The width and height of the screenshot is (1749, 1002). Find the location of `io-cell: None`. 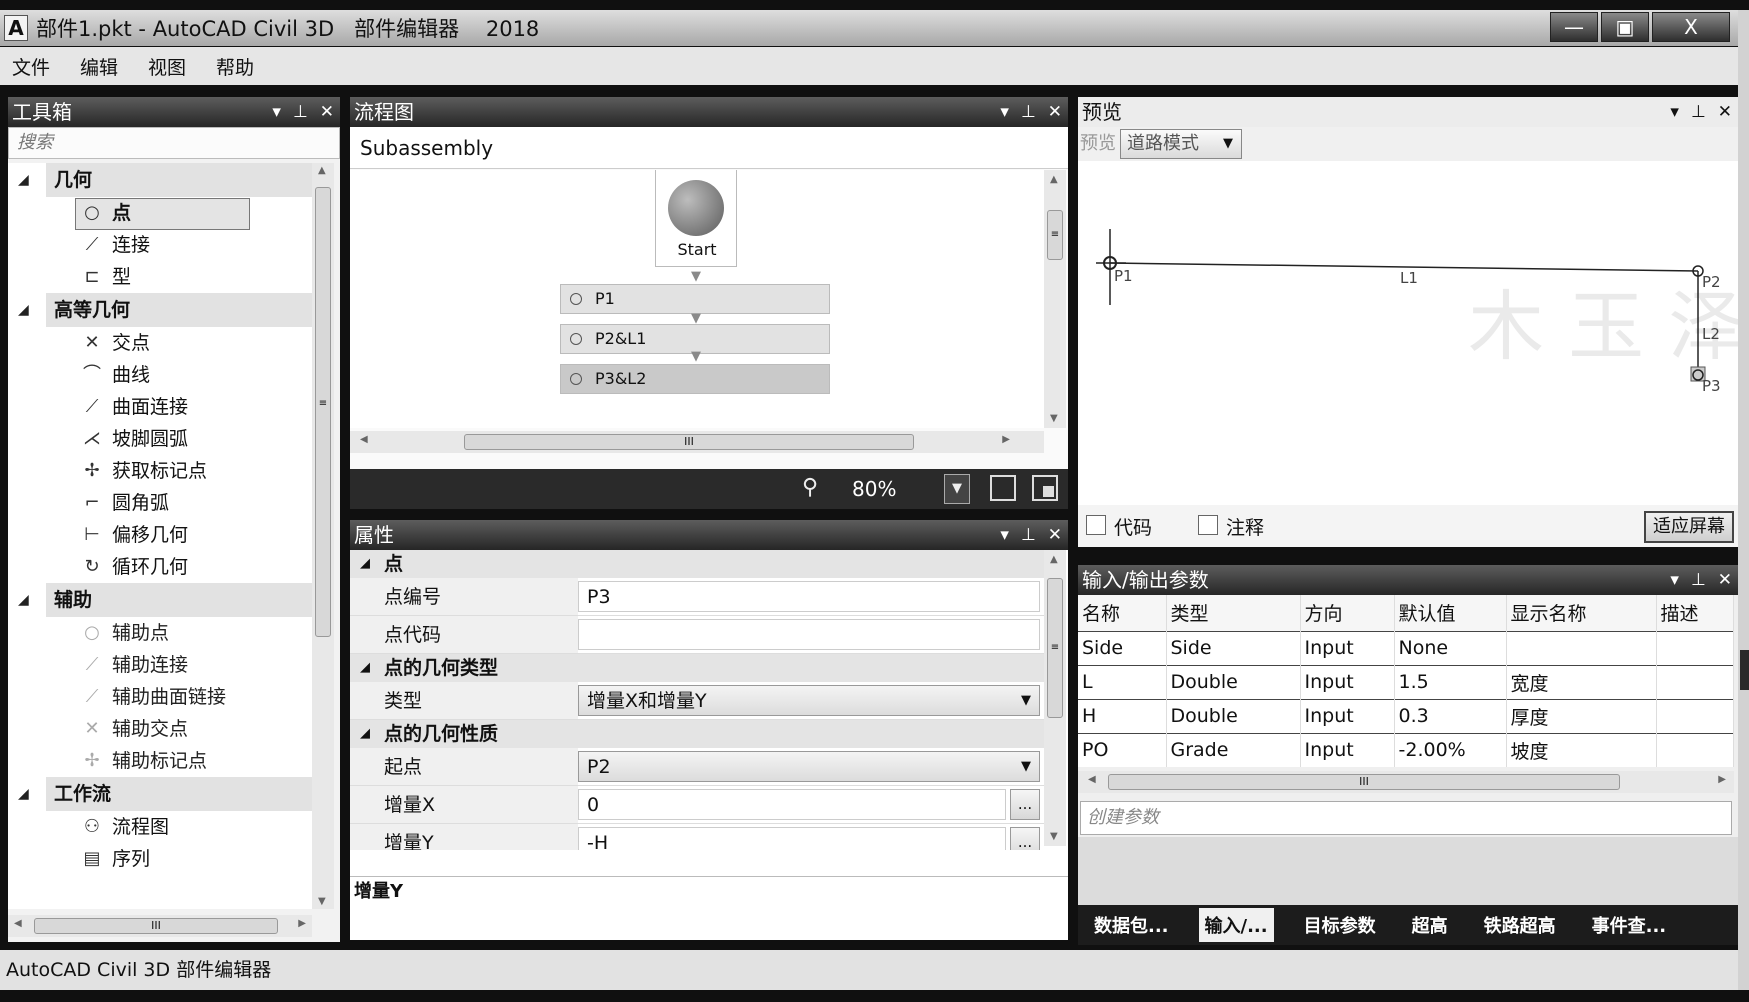

io-cell: None is located at coordinates (1450, 647).